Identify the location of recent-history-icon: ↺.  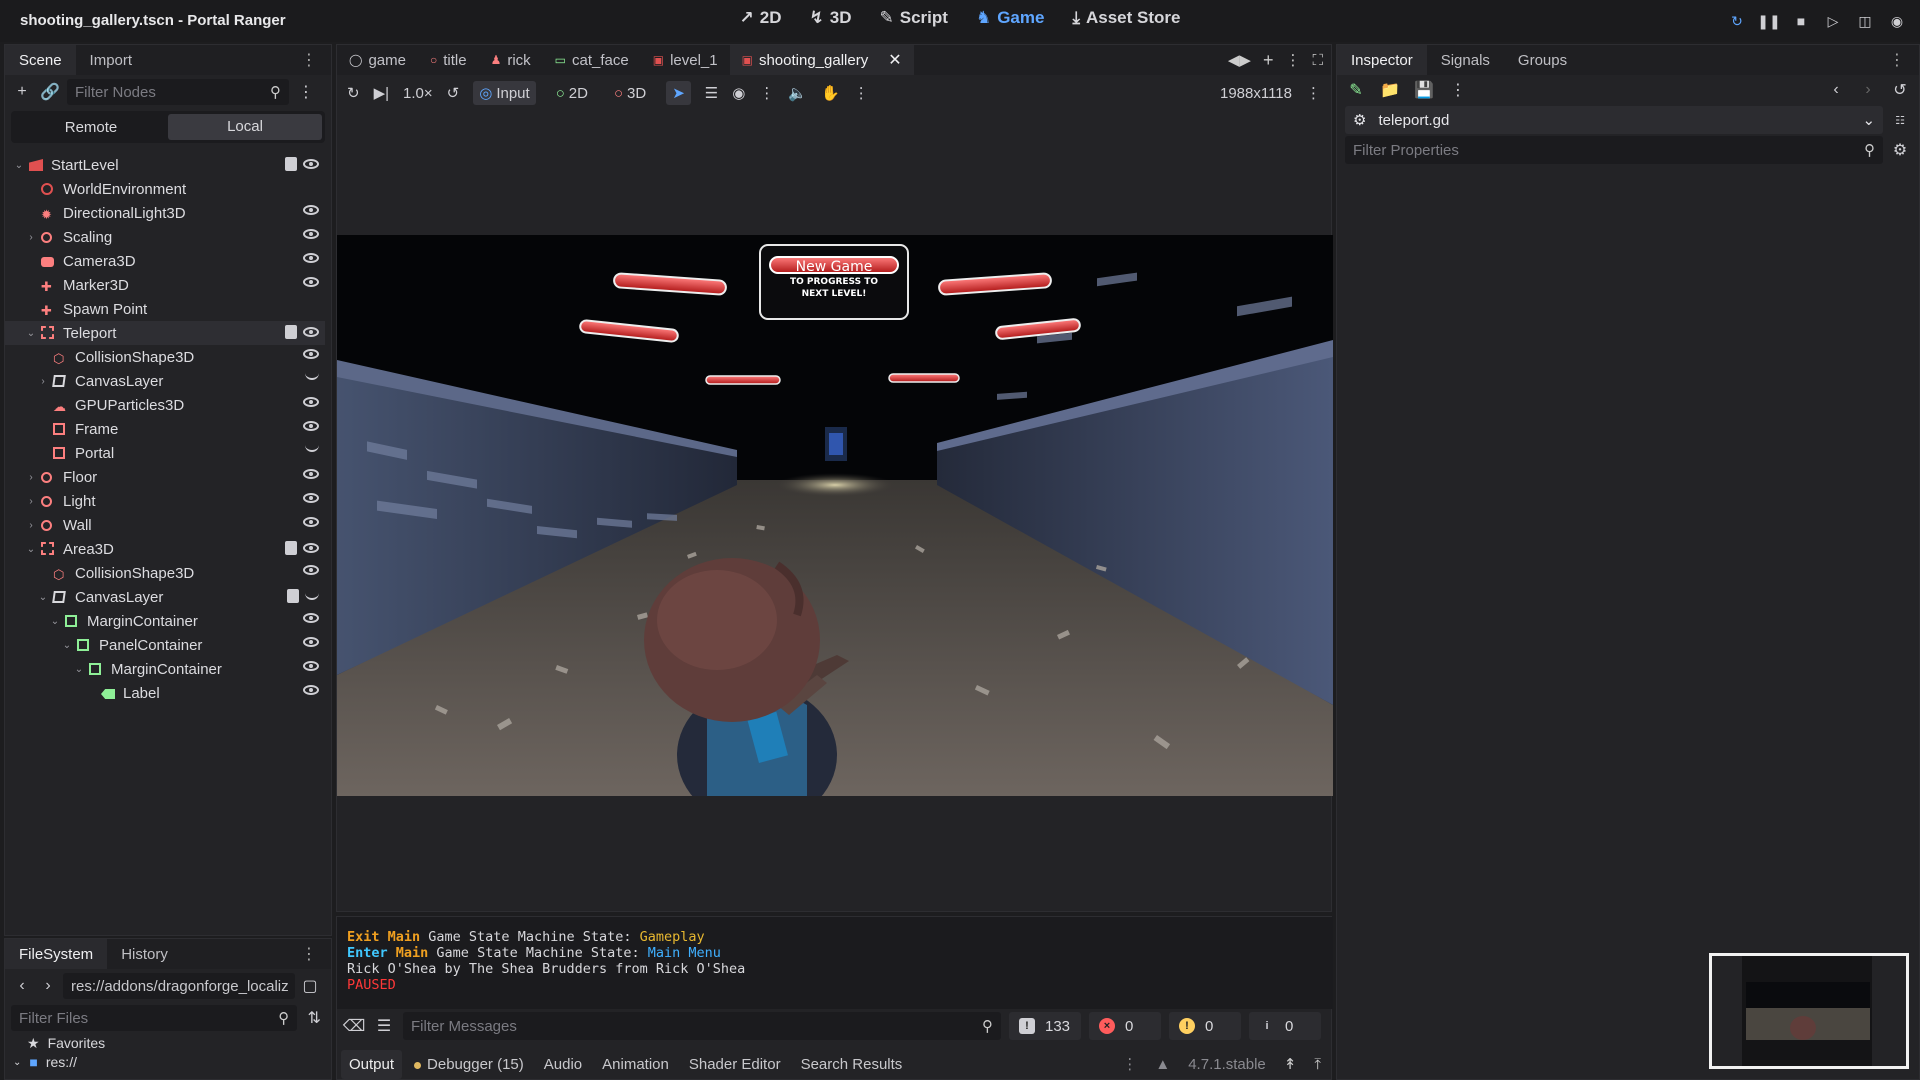
(1900, 90).